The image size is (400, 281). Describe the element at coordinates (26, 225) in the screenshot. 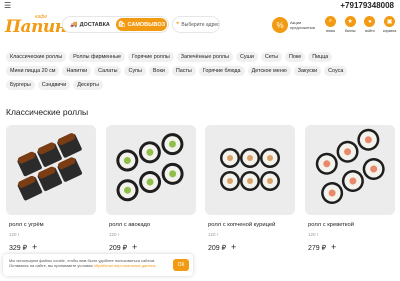

I see `product-title: ролл с угрём` at that location.